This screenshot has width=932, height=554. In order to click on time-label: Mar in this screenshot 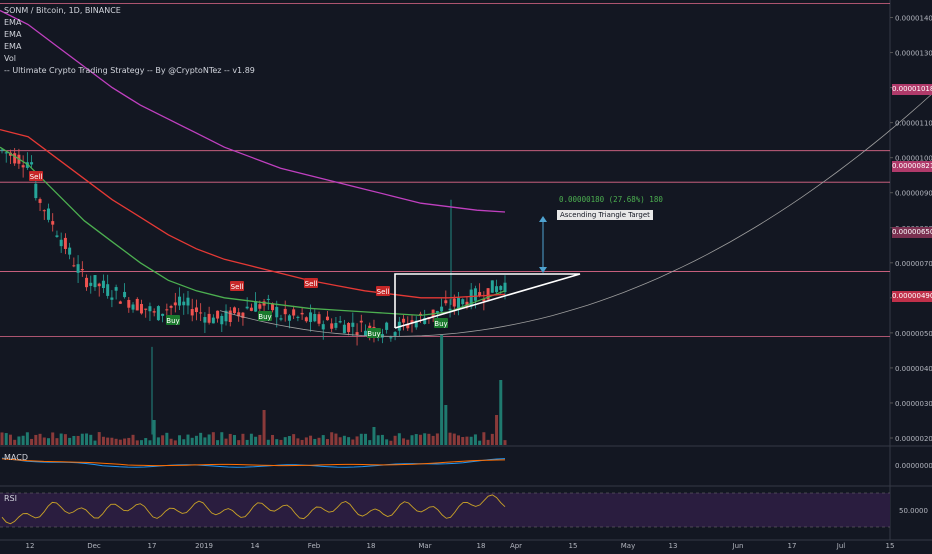, I will do `click(424, 546)`.